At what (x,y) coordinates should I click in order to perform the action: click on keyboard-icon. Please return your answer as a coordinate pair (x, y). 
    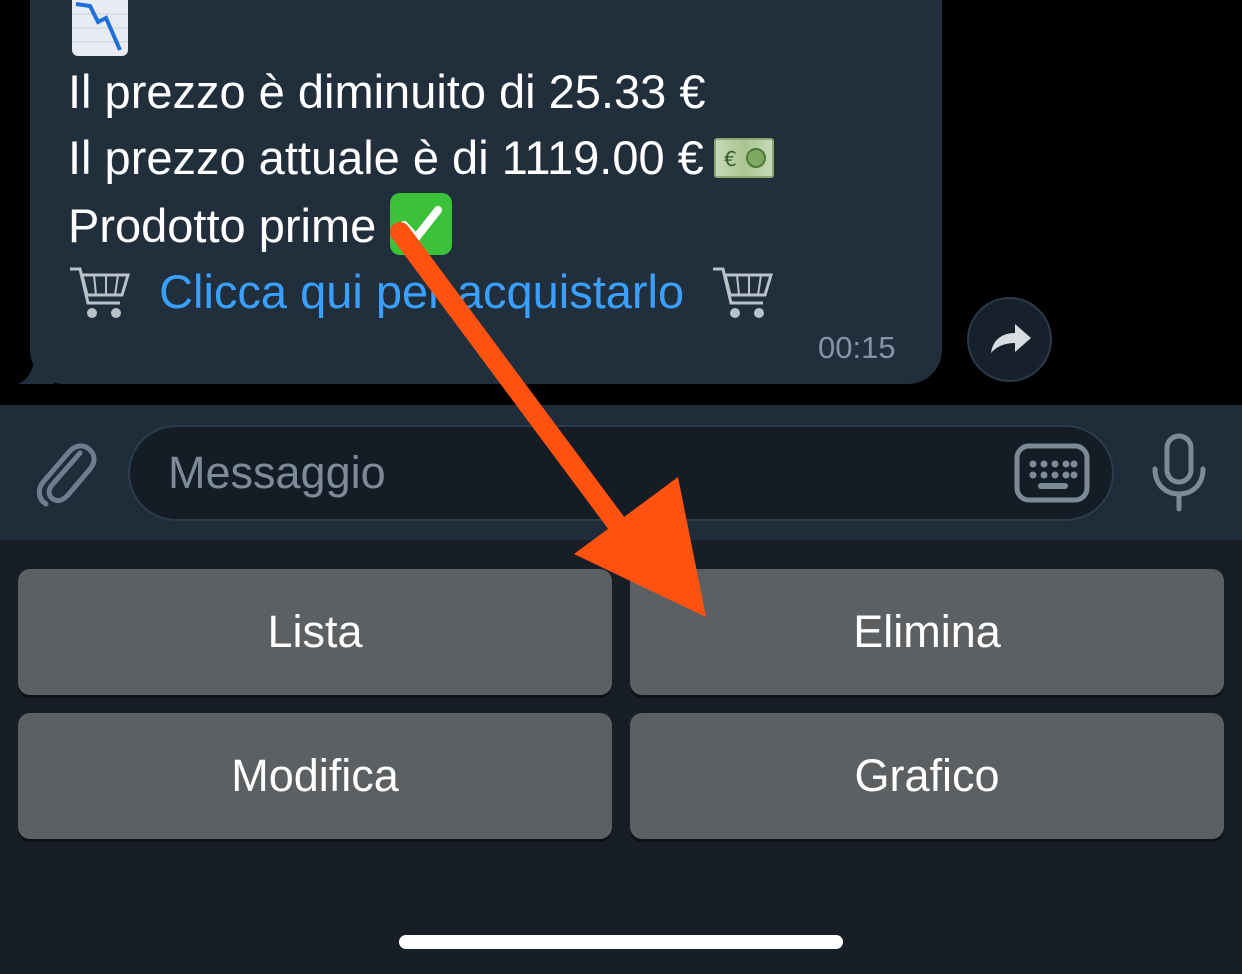
    Looking at the image, I should click on (1052, 473).